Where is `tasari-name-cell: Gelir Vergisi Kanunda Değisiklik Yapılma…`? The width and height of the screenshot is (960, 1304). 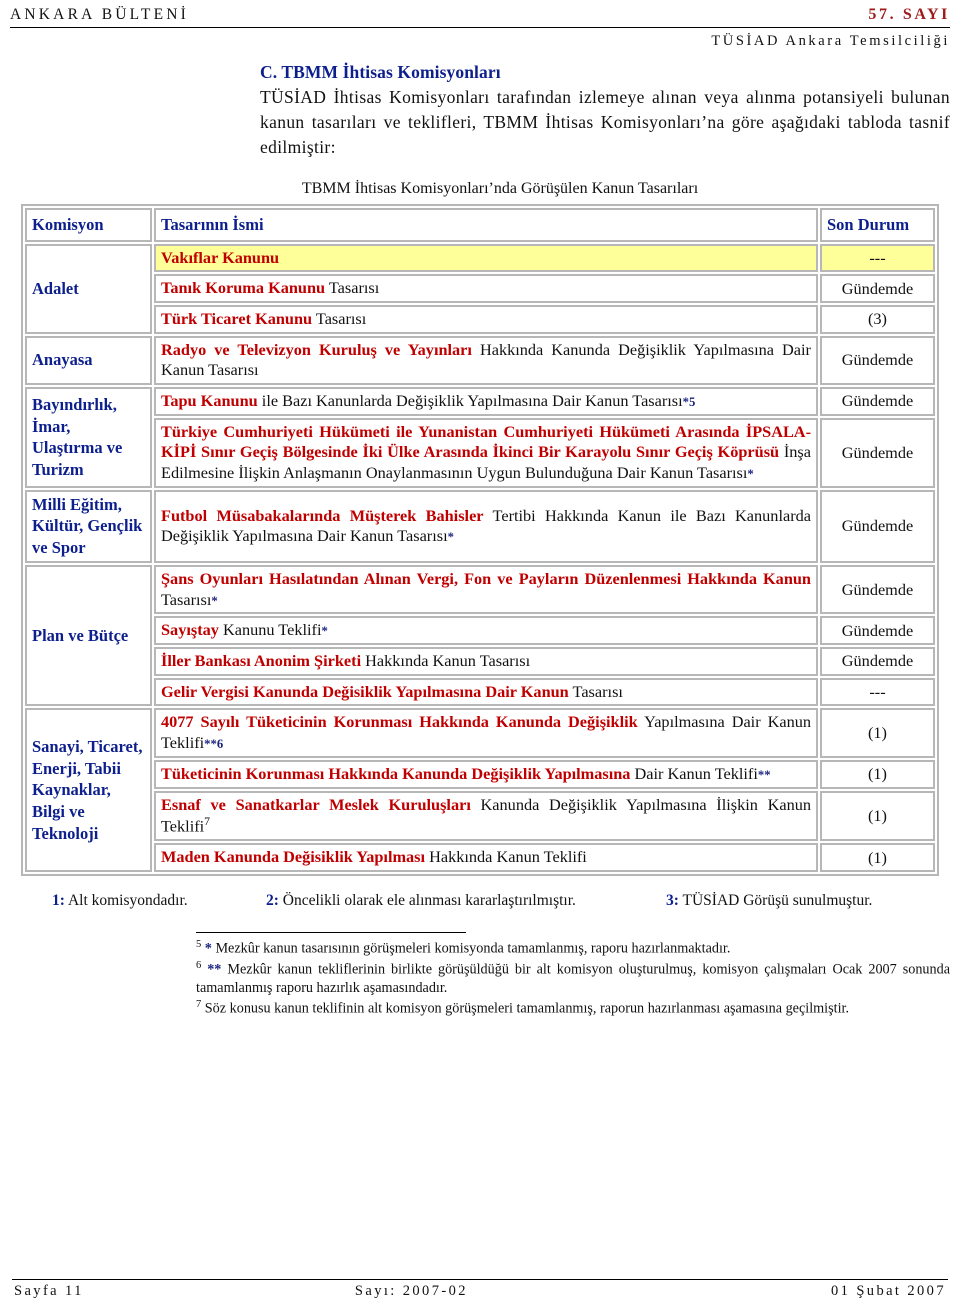
tasari-name-cell: Gelir Vergisi Kanunda Değisiklik Yapılma… is located at coordinates (486, 692).